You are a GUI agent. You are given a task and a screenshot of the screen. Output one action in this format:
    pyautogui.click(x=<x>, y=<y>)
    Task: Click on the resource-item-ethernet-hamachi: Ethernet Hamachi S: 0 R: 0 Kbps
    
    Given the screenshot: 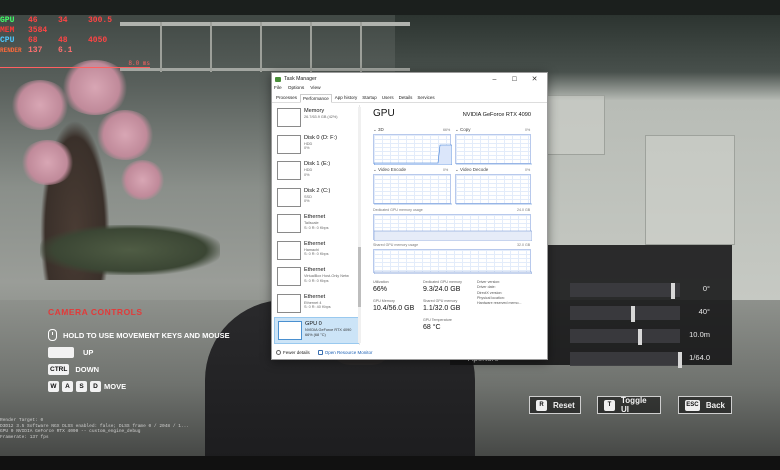 What is the action you would take?
    pyautogui.click(x=316, y=251)
    